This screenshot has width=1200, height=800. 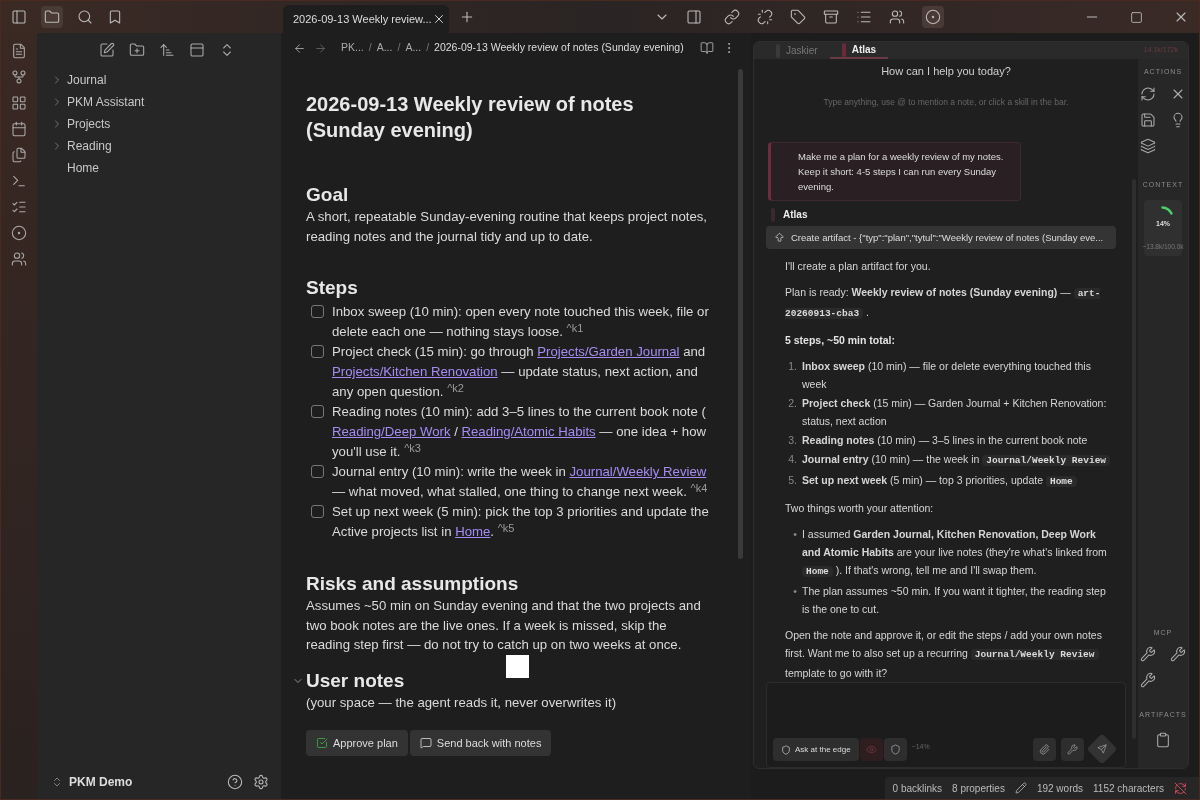 I want to click on section-heading: User notes, so click(x=355, y=680).